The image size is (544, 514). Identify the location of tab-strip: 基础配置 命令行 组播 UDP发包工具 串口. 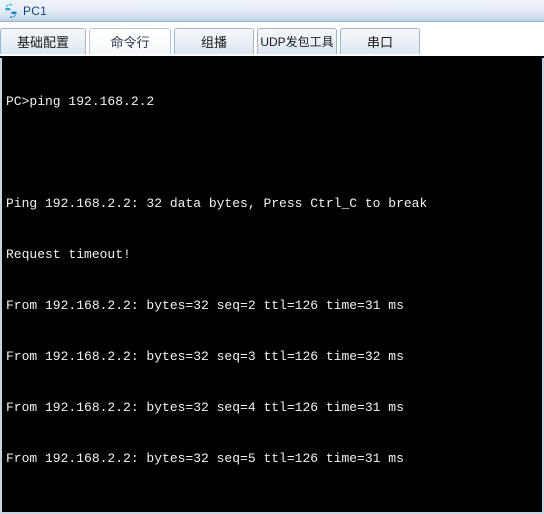
(272, 40).